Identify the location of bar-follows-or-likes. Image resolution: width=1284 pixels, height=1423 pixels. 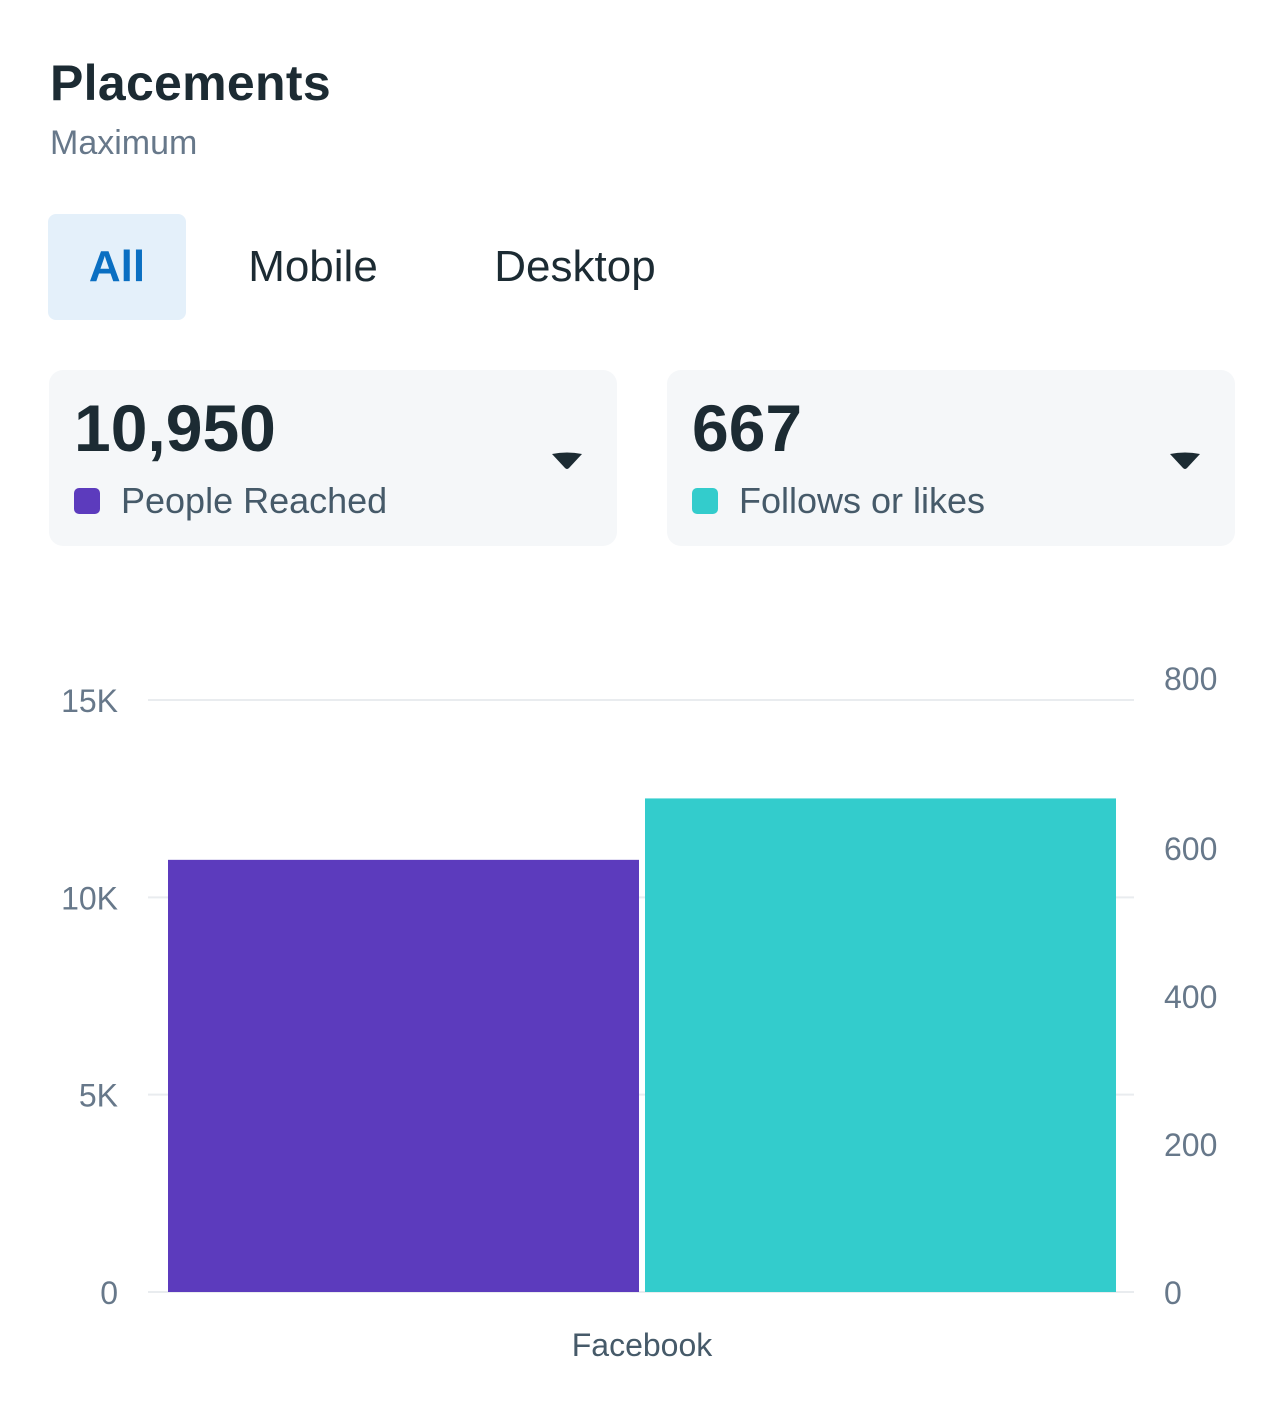
(880, 1045).